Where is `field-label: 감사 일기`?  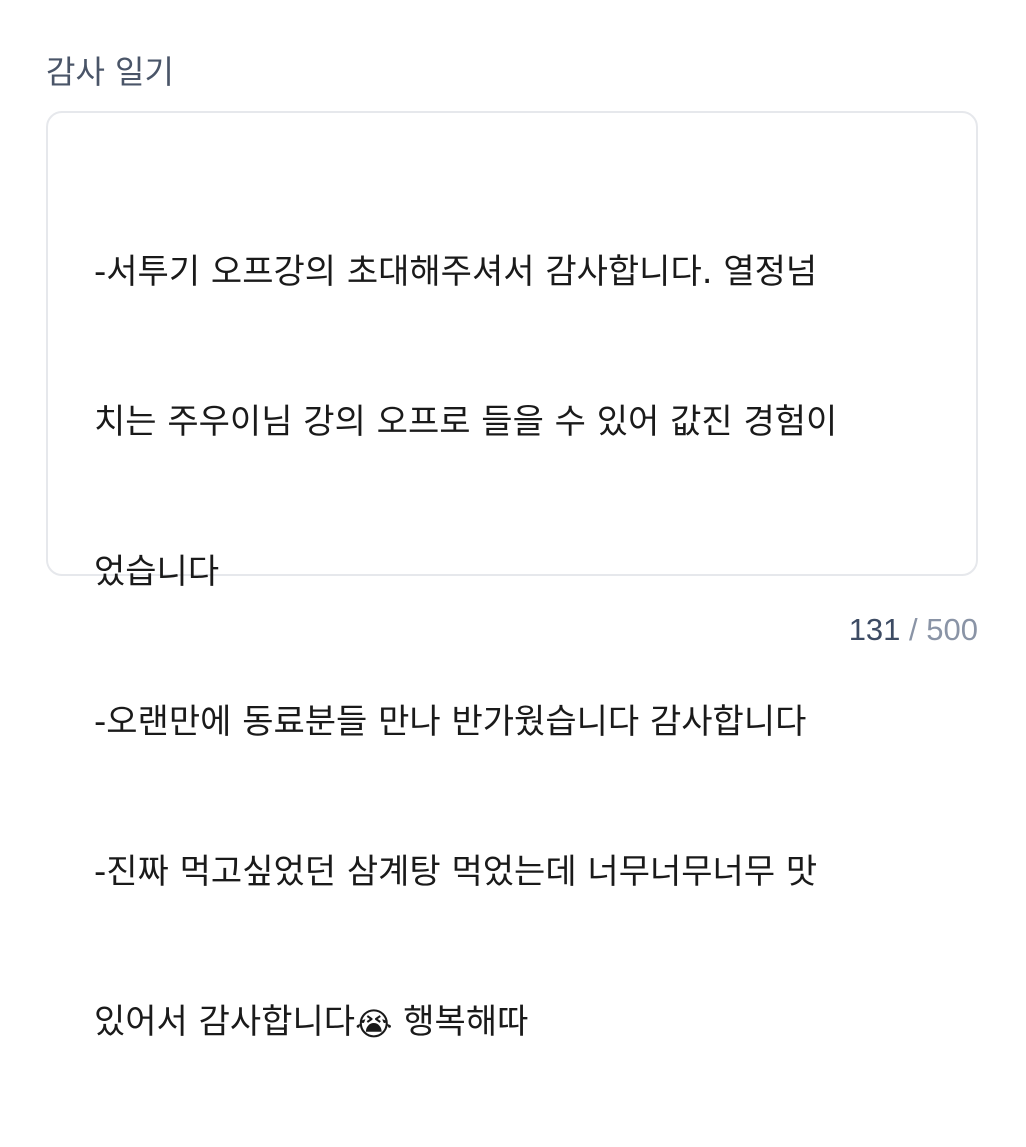 field-label: 감사 일기 is located at coordinates (110, 72).